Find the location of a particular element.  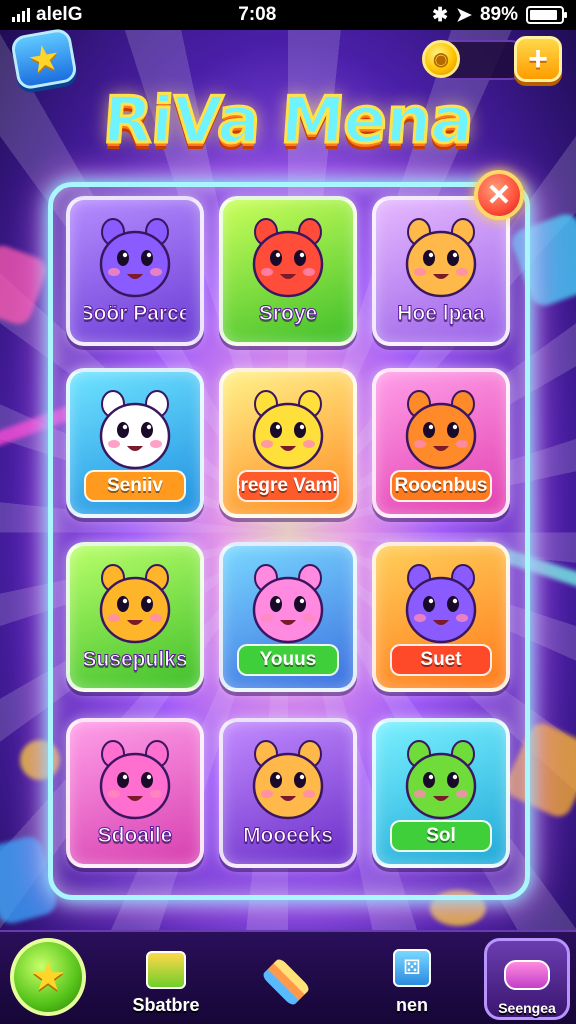

level-tile: Sdoaile is located at coordinates (135, 793).